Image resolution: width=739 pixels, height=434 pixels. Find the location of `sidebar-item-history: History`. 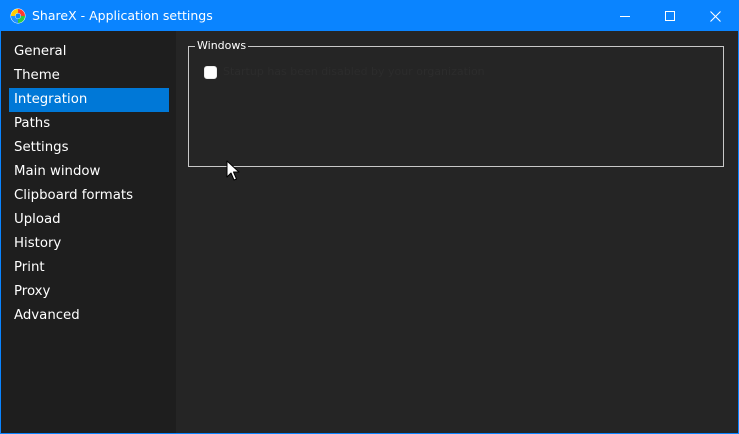

sidebar-item-history: History is located at coordinates (89, 244).